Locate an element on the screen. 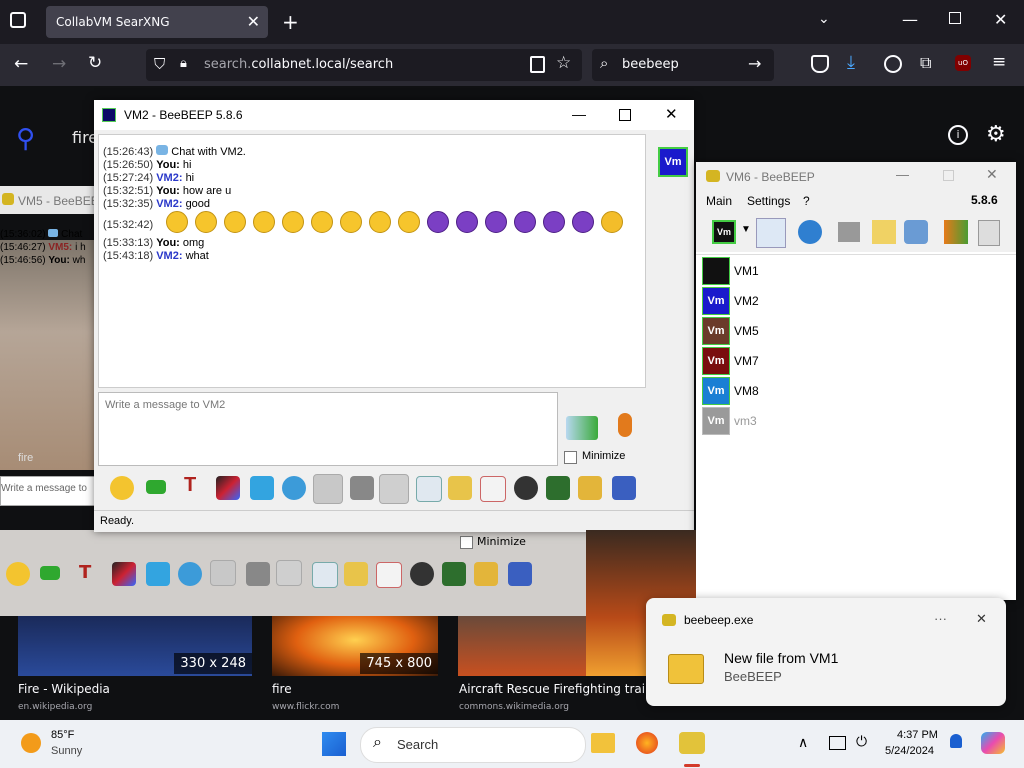 The image size is (1024, 768). notification-close-icon: ✕ is located at coordinates (981, 619).